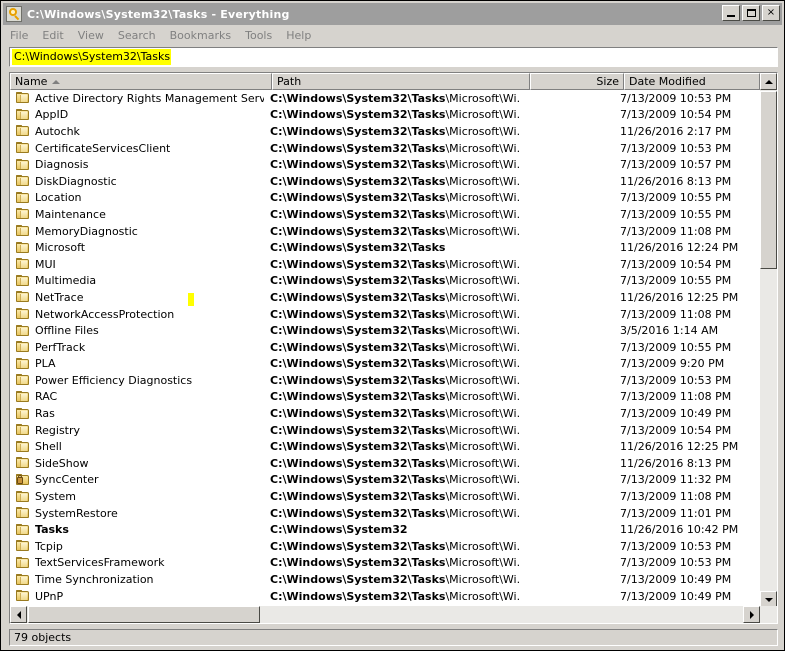  What do you see at coordinates (768, 340) in the screenshot?
I see `vertical-scrollbar` at bounding box center [768, 340].